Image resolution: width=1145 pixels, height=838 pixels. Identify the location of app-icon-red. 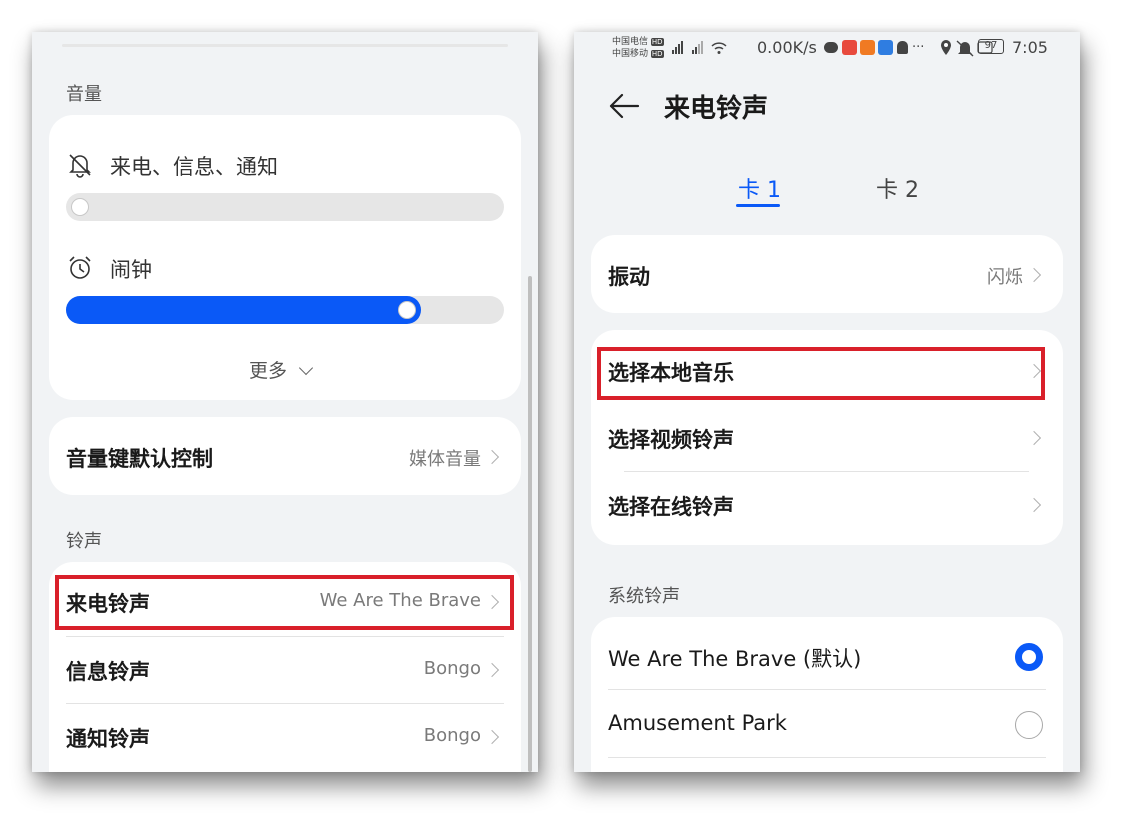
(849, 47).